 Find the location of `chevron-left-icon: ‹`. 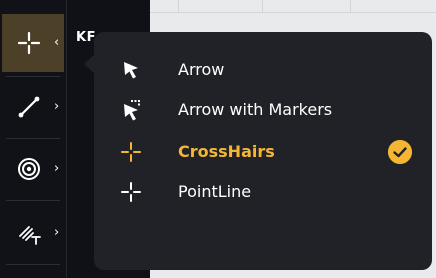

chevron-left-icon: ‹ is located at coordinates (57, 42).